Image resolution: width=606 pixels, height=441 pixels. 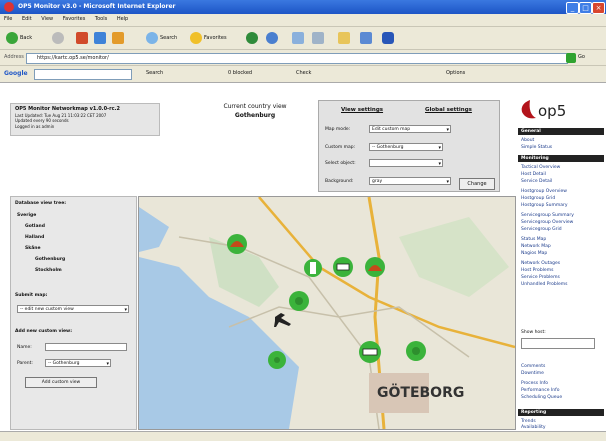 I want to click on link-host-detail: Host Detail, so click(x=533, y=174).